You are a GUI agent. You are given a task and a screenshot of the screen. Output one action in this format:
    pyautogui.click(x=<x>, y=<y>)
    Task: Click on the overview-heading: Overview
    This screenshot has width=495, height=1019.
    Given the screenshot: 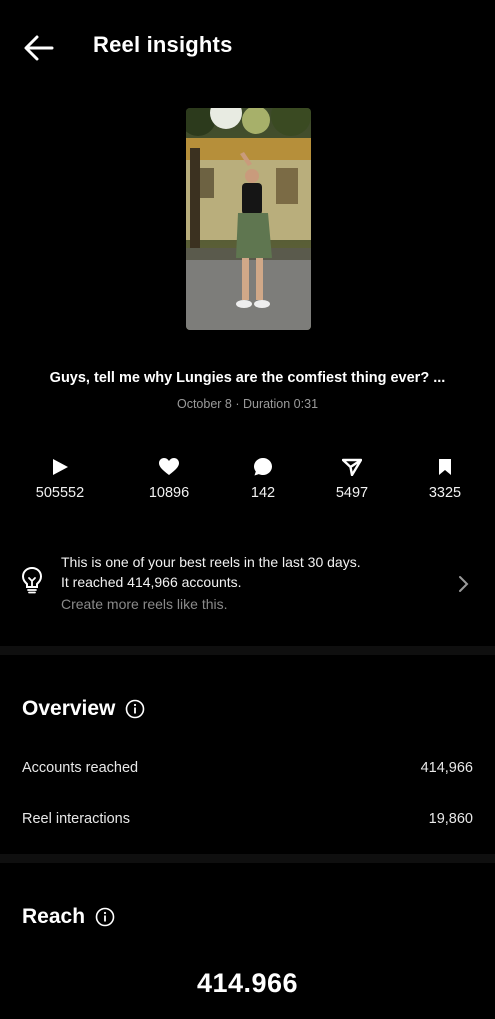 What is the action you would take?
    pyautogui.click(x=83, y=709)
    